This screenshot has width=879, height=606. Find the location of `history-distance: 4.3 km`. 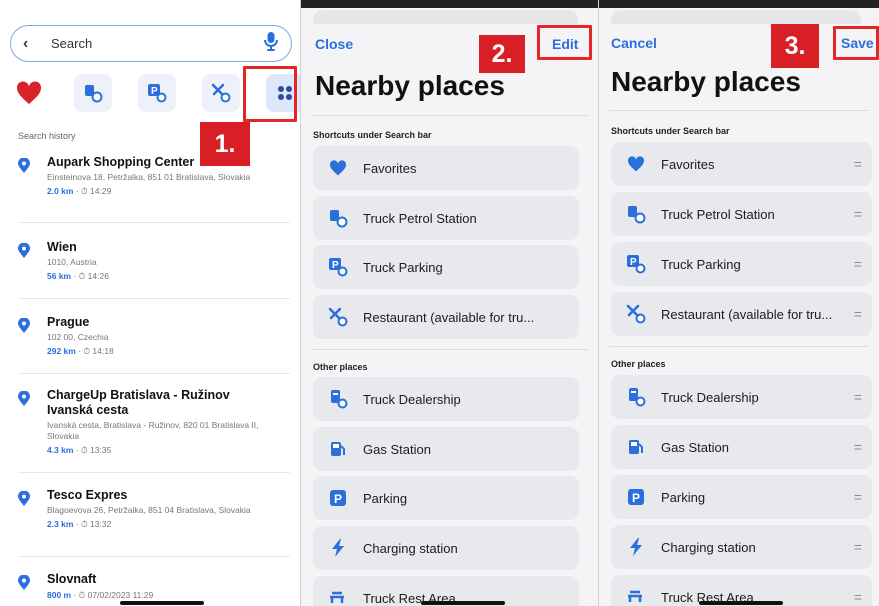

history-distance: 4.3 km is located at coordinates (60, 450).